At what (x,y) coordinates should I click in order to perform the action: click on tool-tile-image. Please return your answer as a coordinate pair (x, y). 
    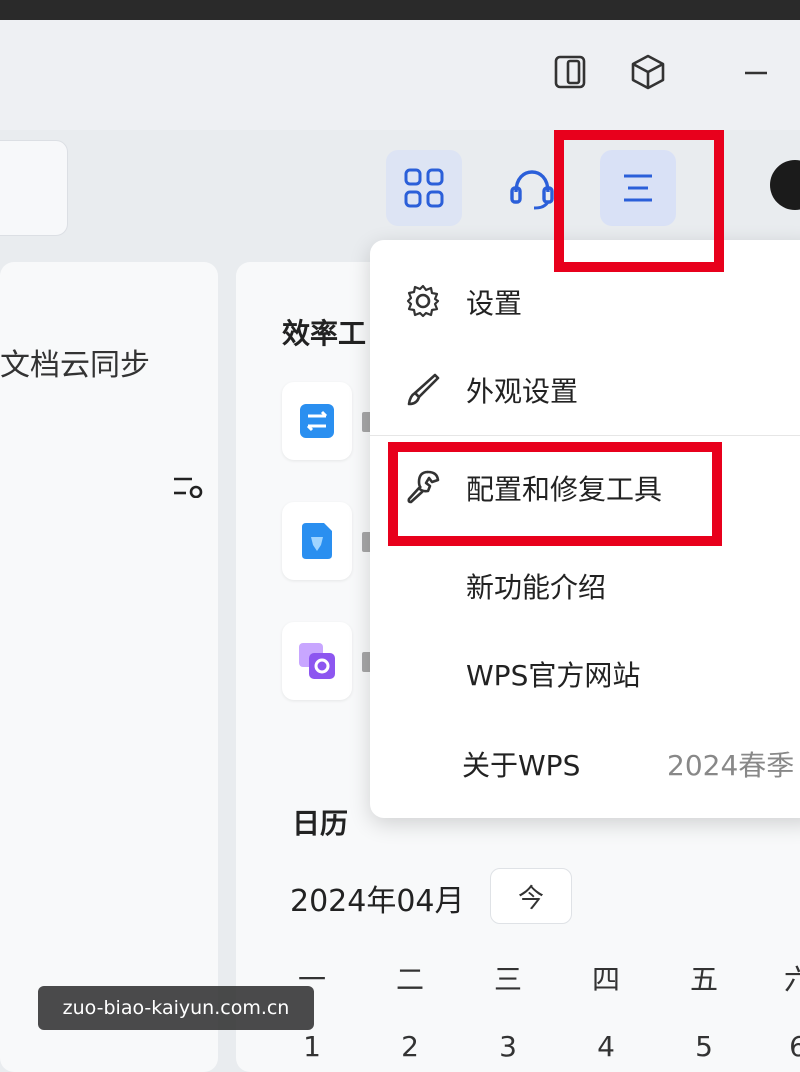
    Looking at the image, I should click on (317, 661).